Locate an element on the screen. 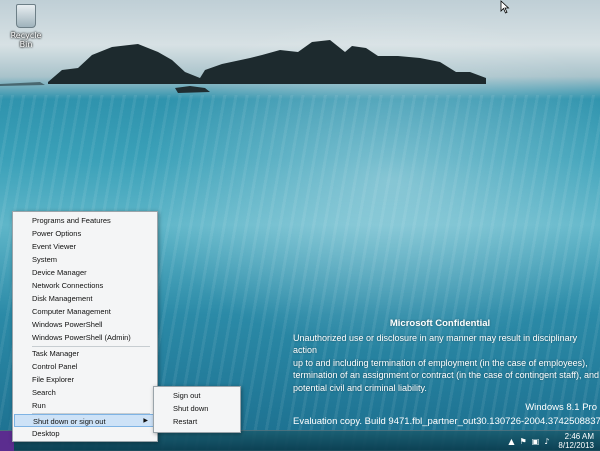  clock-time: 2:46 AM is located at coordinates (579, 436).